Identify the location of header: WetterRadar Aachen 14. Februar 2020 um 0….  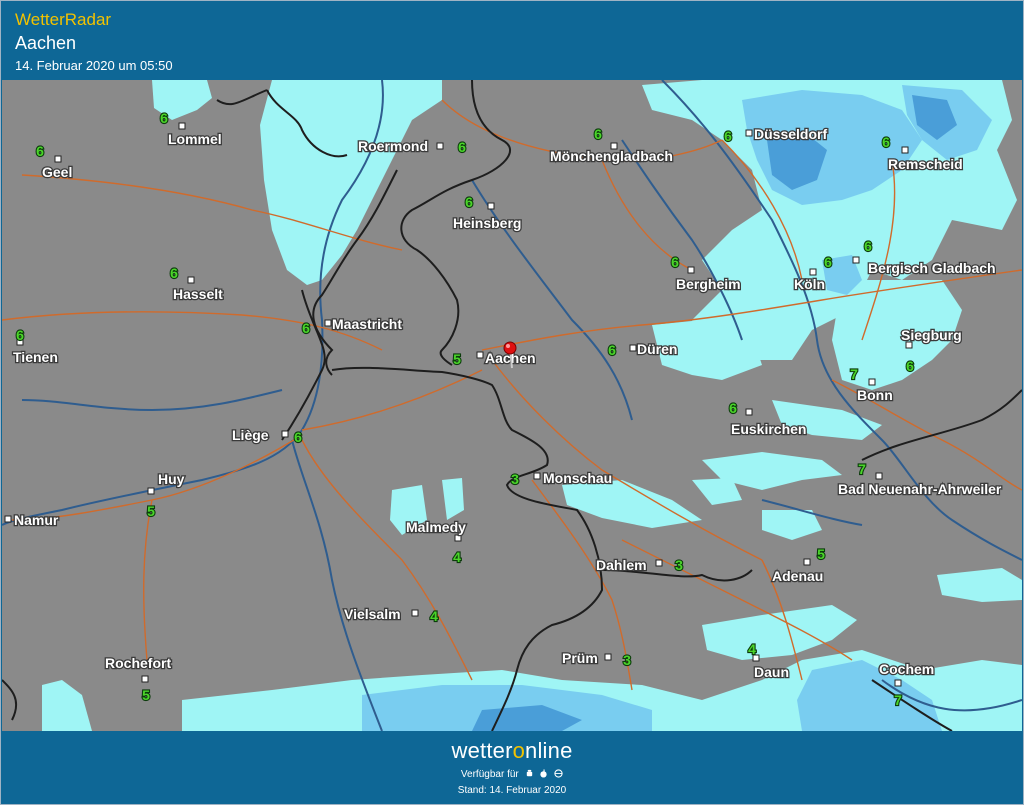
(512, 40).